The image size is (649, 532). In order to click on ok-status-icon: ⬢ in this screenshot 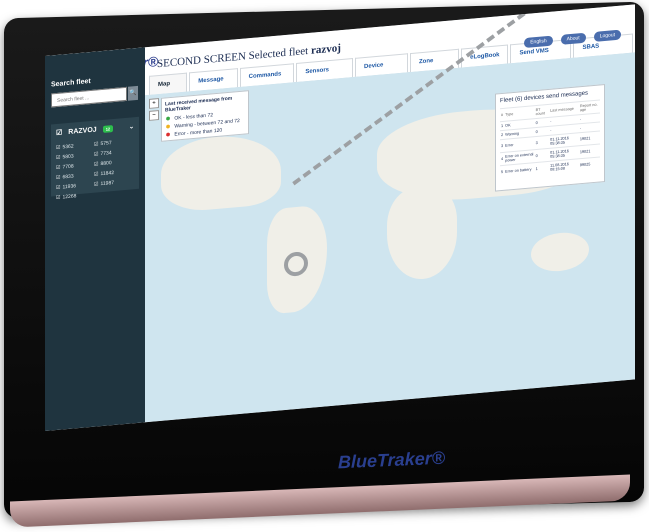, I will do `click(168, 119)`.